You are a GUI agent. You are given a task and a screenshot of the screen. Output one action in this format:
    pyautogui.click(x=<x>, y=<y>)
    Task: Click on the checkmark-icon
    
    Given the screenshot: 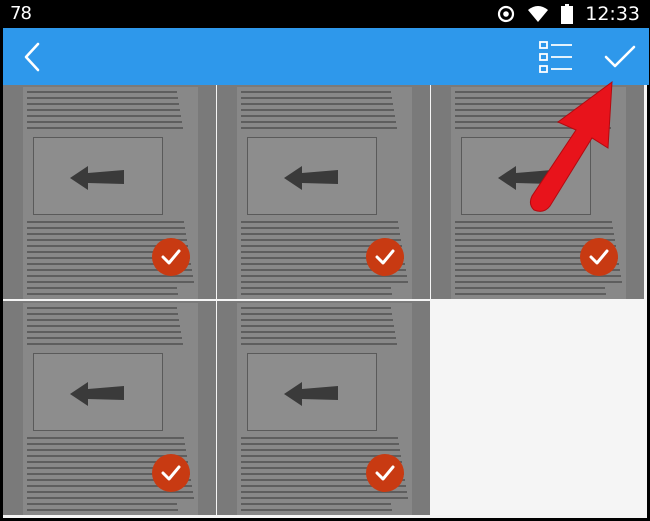 What is the action you would take?
    pyautogui.click(x=620, y=57)
    